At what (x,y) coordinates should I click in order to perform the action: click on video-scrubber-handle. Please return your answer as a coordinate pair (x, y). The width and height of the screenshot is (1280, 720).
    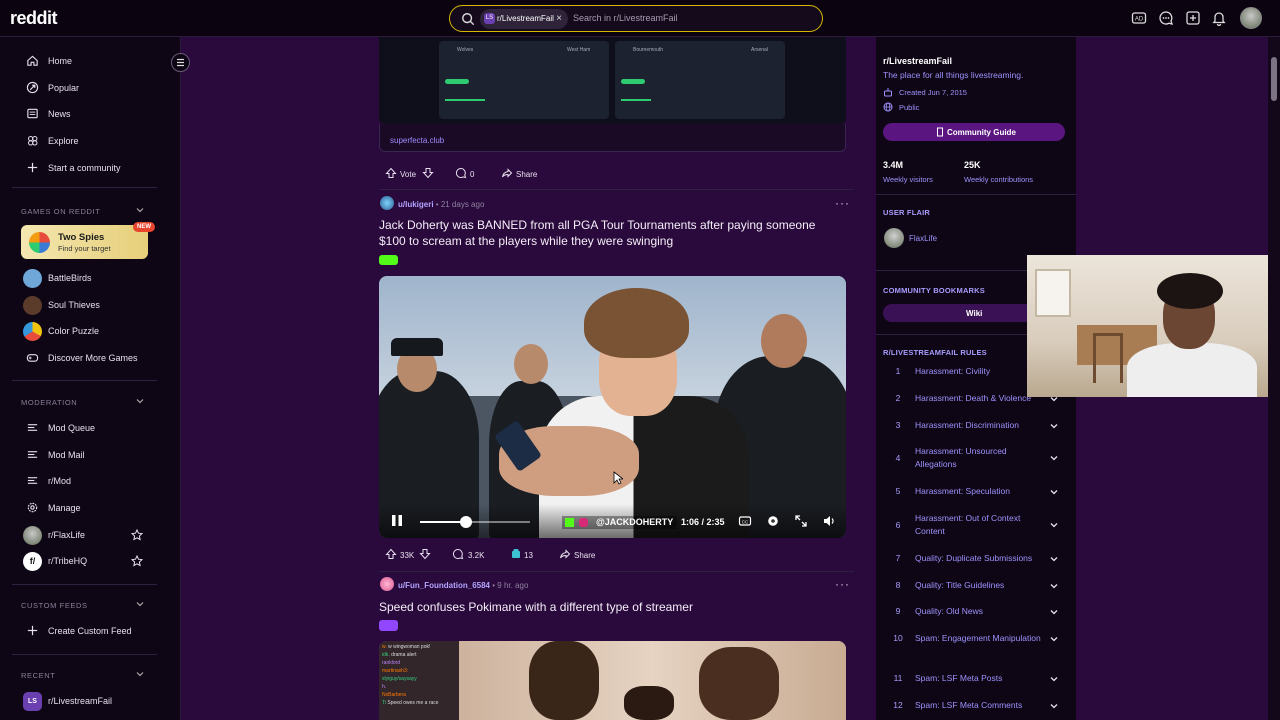
    Looking at the image, I should click on (466, 522).